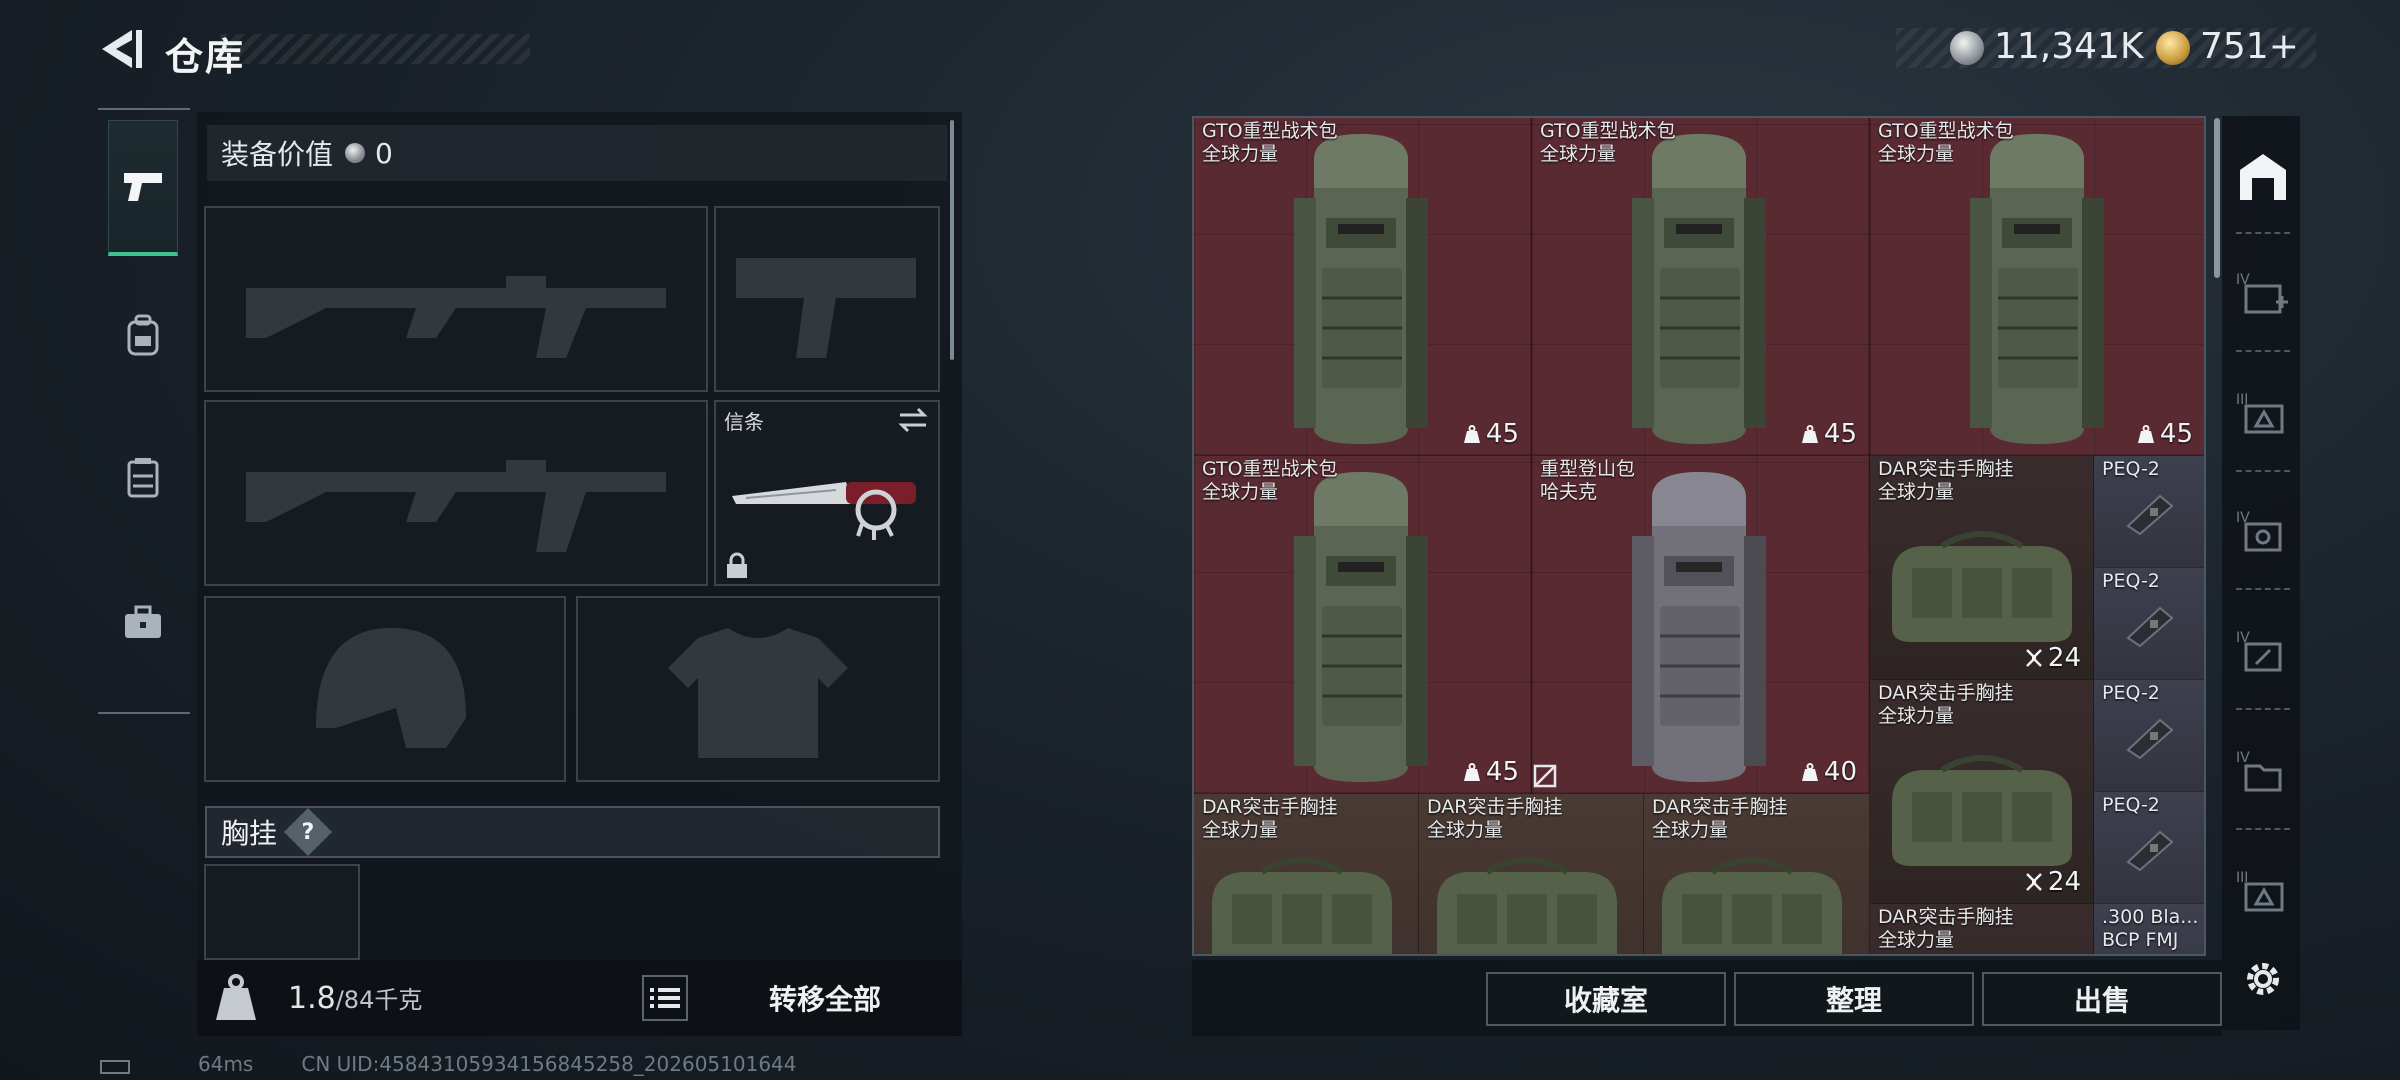  I want to click on transfer-all-button: 转移全部, so click(825, 998).